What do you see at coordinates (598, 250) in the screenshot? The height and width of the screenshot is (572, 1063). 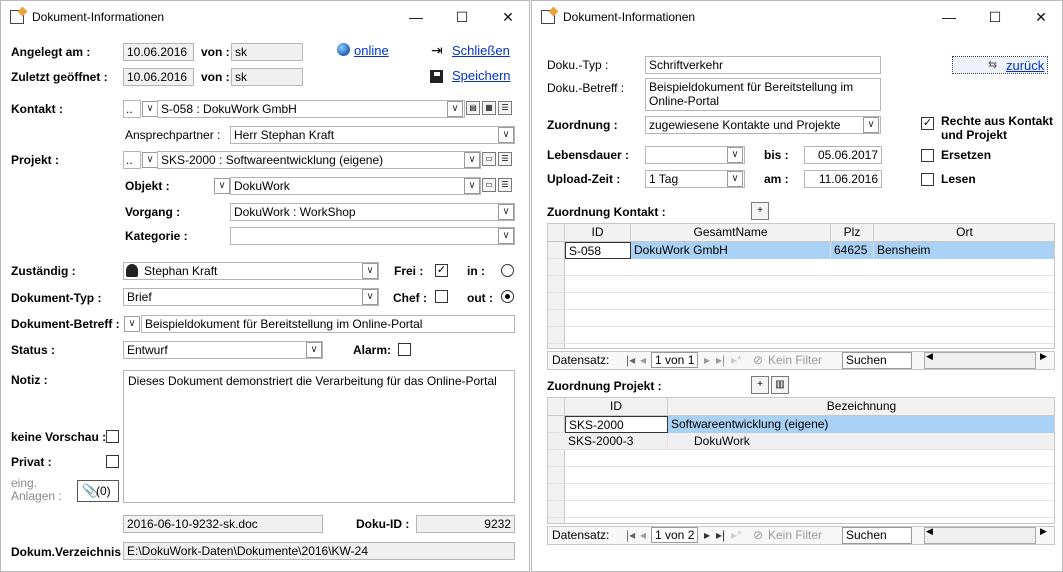 I see `cell-id: S-058` at bounding box center [598, 250].